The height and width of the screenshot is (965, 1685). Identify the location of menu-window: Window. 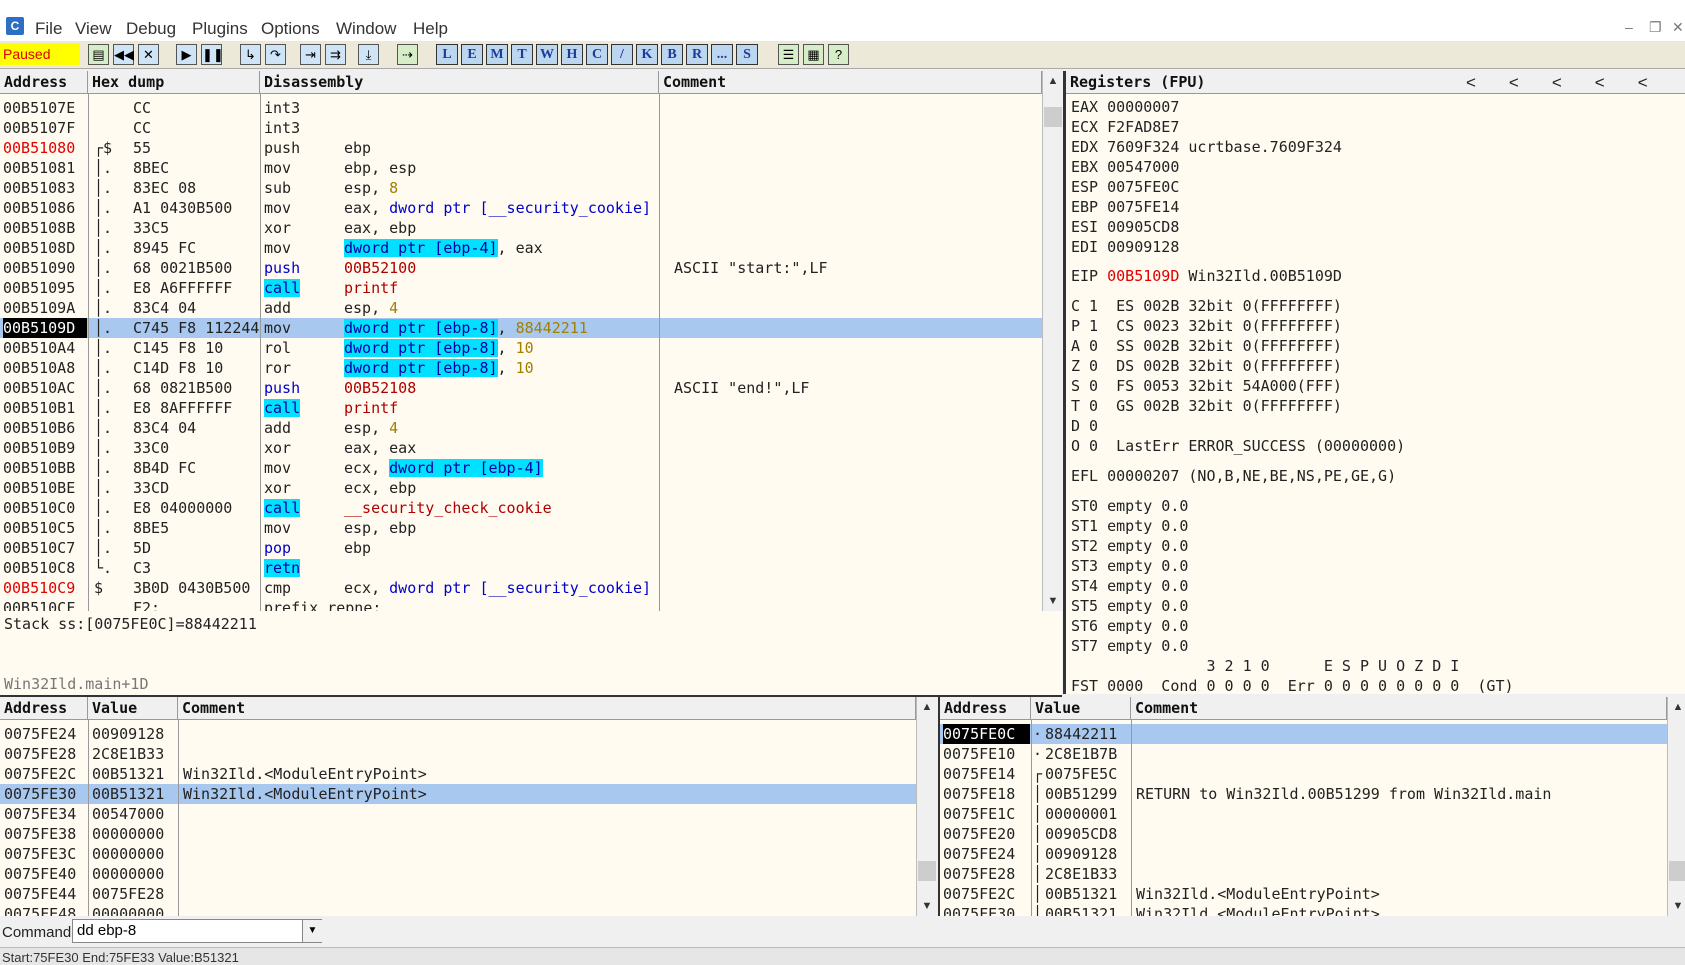
(366, 29).